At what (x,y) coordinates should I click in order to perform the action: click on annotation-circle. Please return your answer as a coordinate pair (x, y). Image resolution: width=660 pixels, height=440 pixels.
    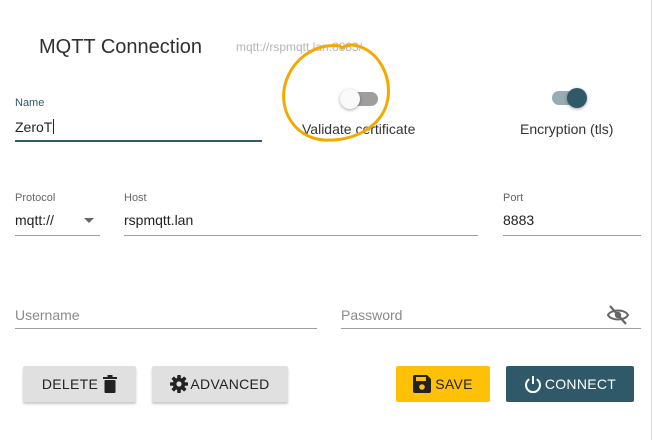
    Looking at the image, I should click on (336, 95).